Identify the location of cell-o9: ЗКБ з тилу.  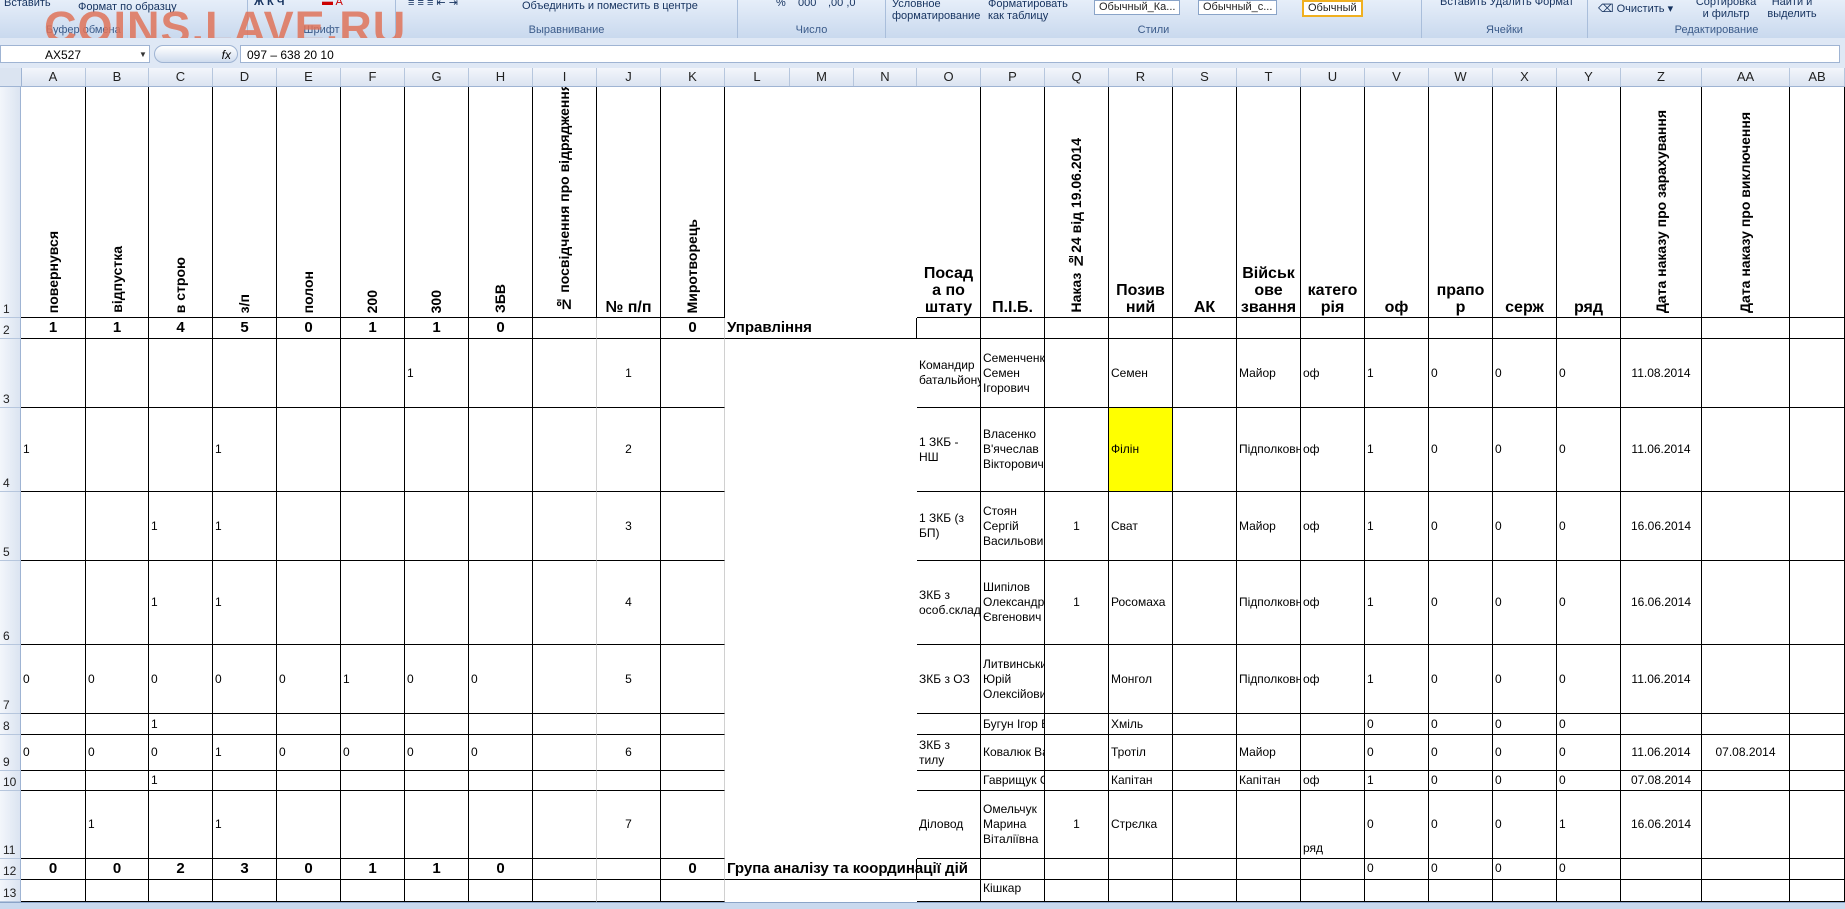
(949, 753).